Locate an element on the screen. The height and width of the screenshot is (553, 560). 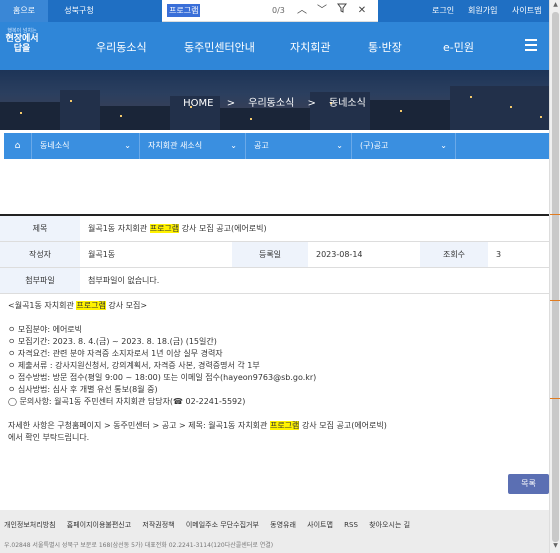
nav-item-self-gov: 자치회관 is located at coordinates (310, 47).